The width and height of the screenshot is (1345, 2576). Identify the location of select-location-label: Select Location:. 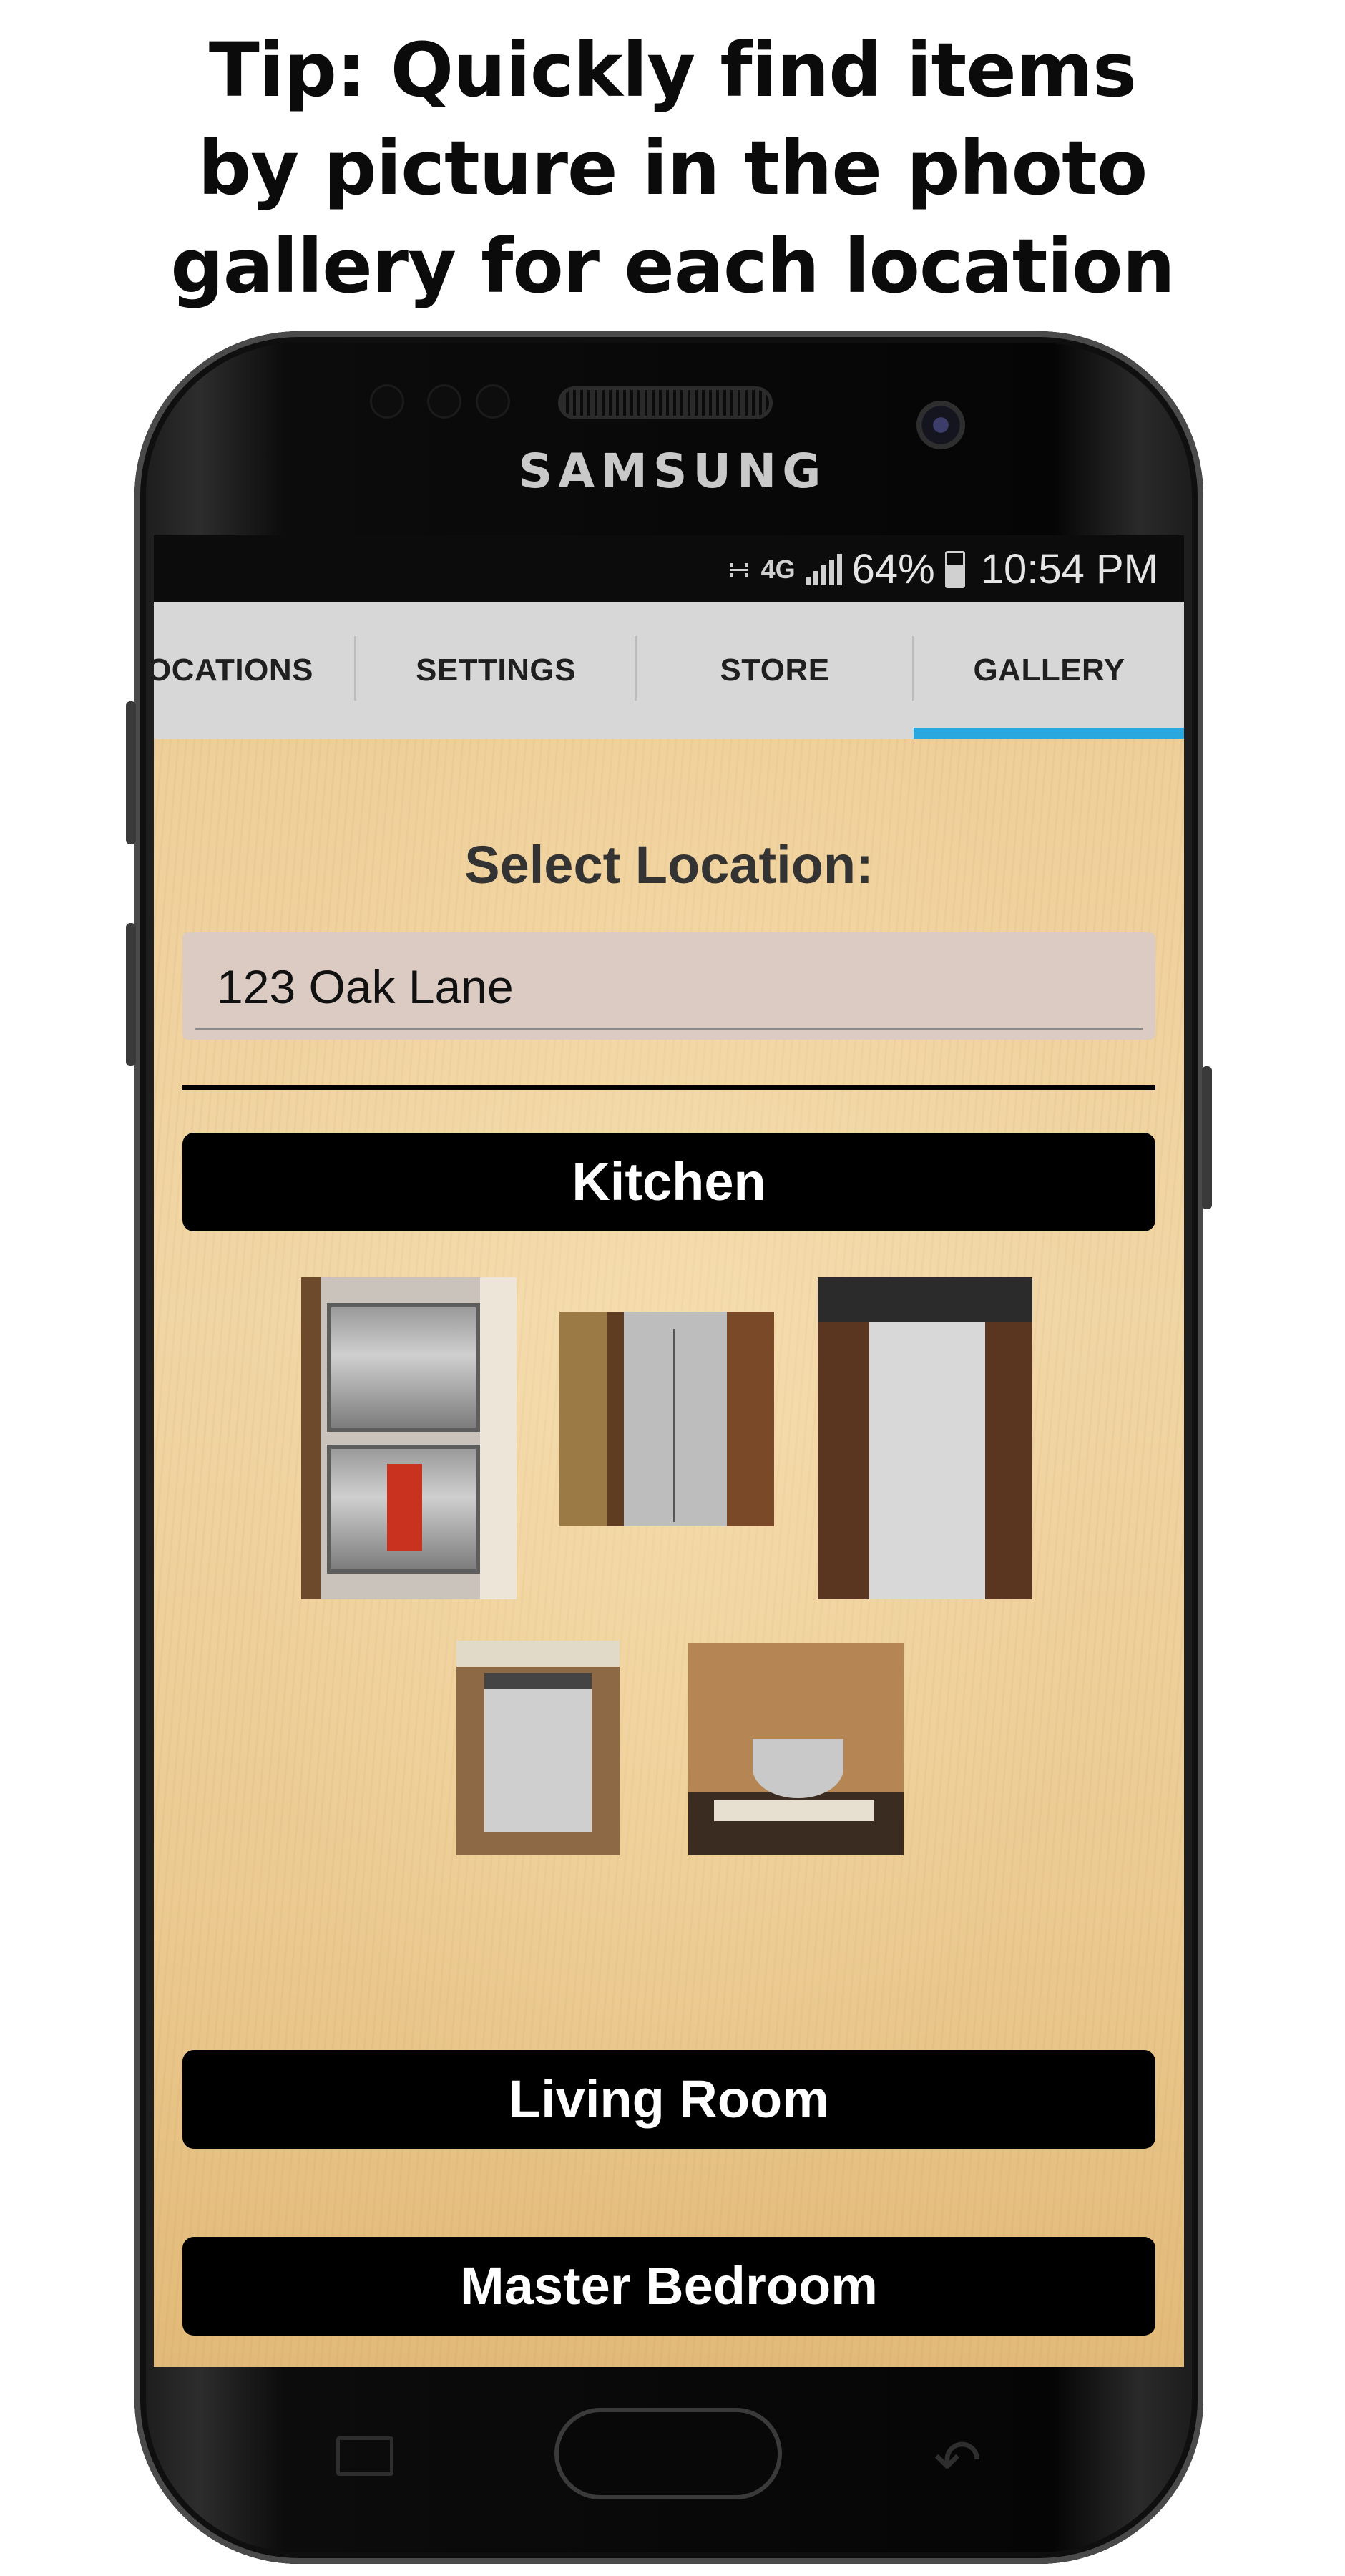
(669, 864).